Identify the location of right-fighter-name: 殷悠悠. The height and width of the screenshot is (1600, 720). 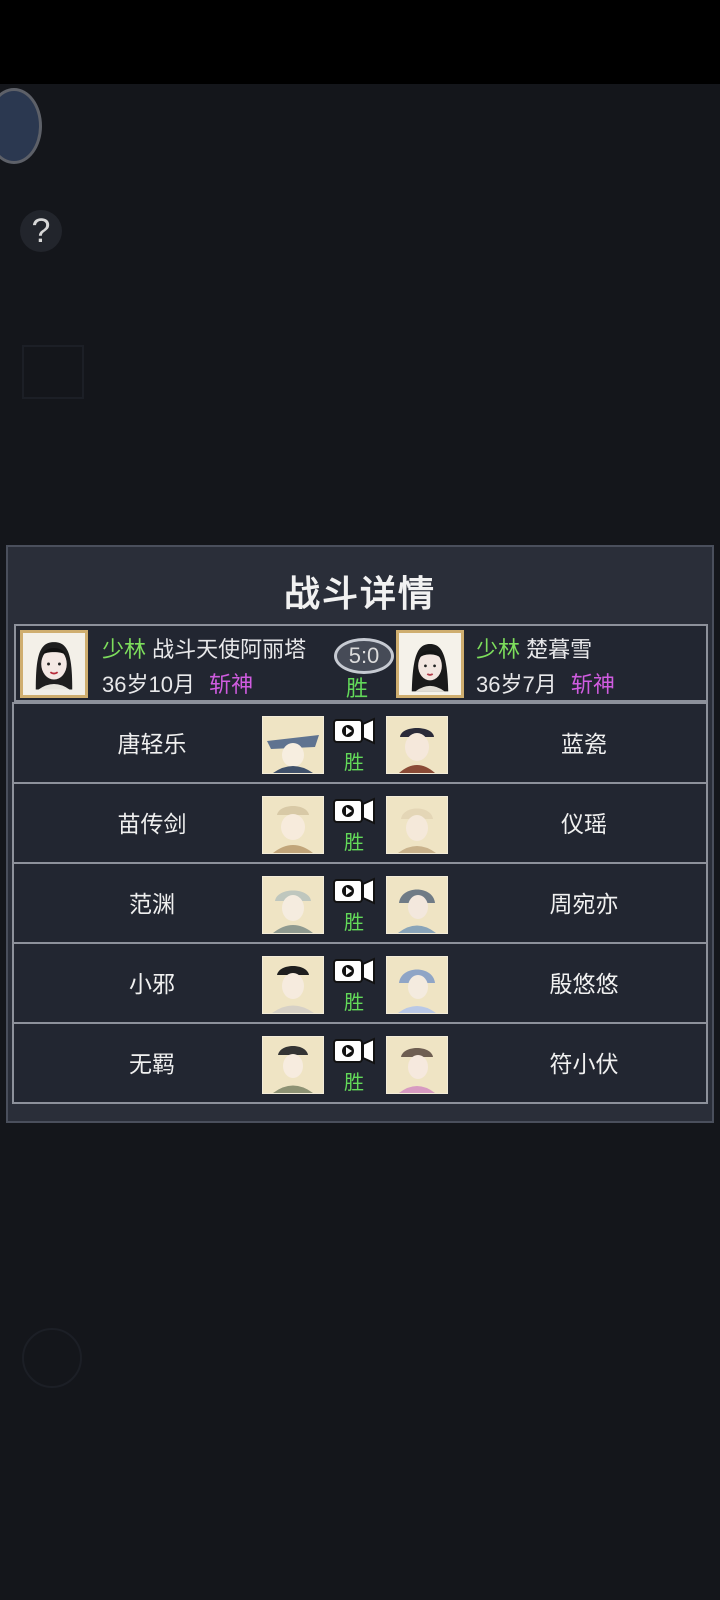
(584, 984).